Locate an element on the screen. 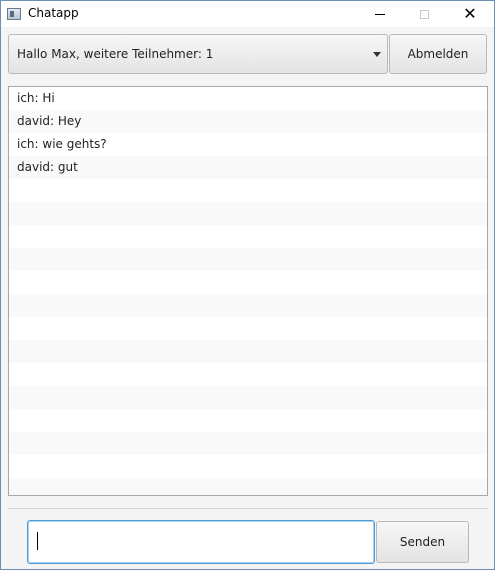 The image size is (495, 570). message-input is located at coordinates (201, 542).